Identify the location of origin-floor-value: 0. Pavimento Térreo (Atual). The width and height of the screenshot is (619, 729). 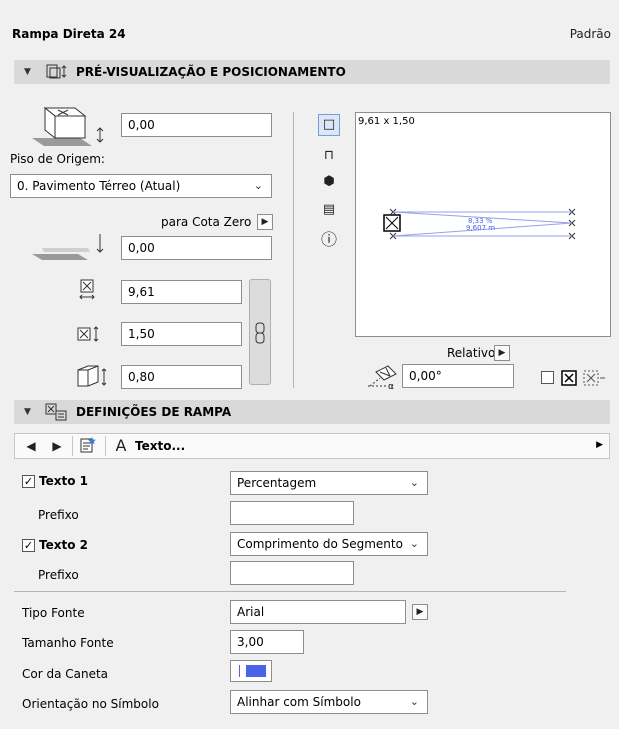
(99, 186).